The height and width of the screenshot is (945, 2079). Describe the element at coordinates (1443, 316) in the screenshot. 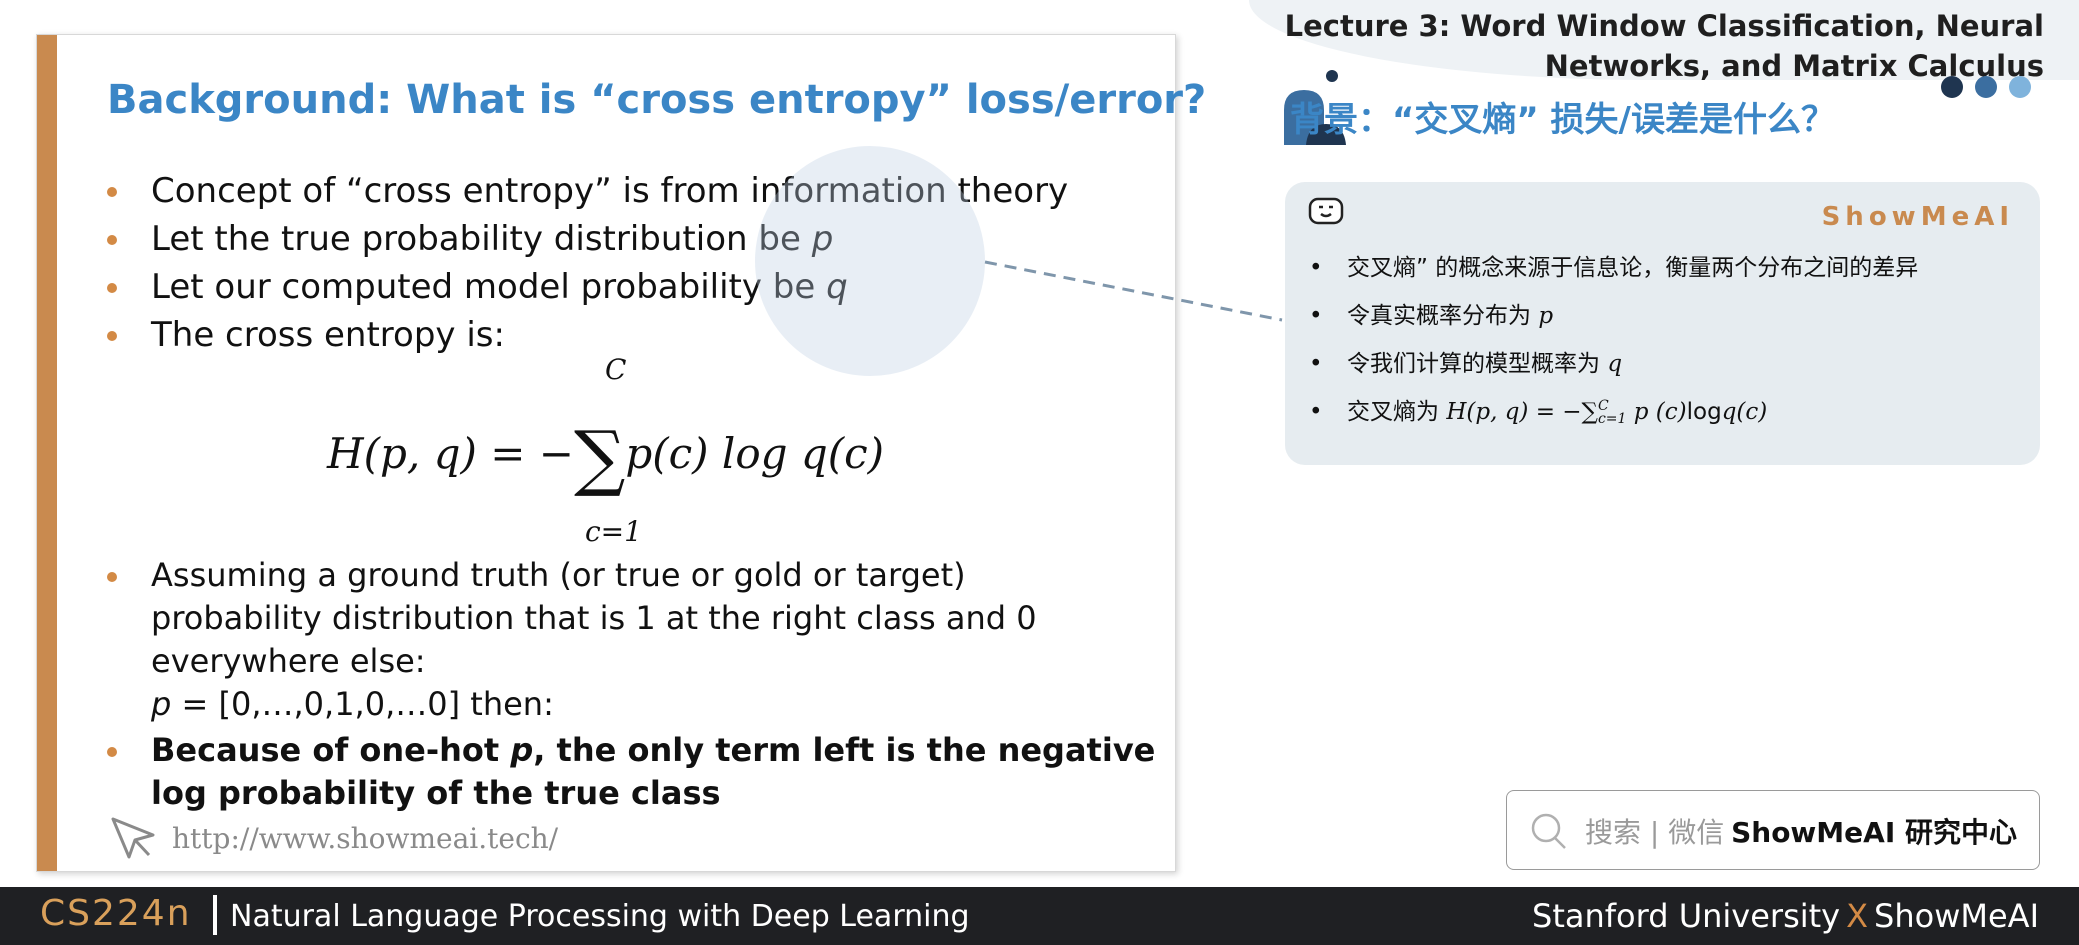

I see `note-text: 令真实概率分布为` at that location.